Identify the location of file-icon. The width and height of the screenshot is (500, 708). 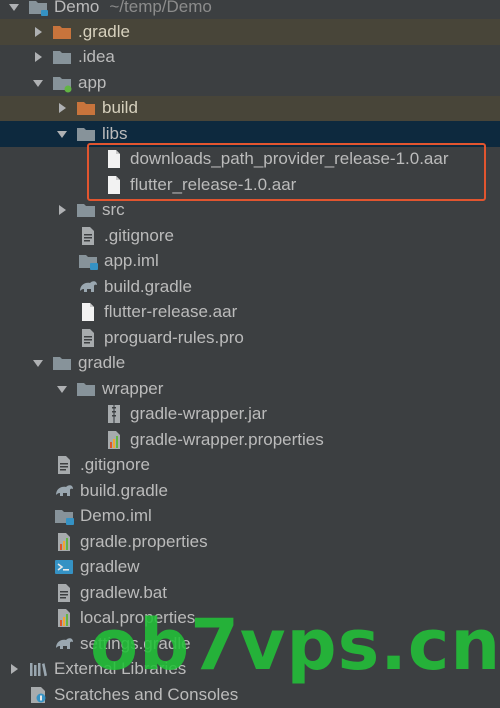
(88, 312).